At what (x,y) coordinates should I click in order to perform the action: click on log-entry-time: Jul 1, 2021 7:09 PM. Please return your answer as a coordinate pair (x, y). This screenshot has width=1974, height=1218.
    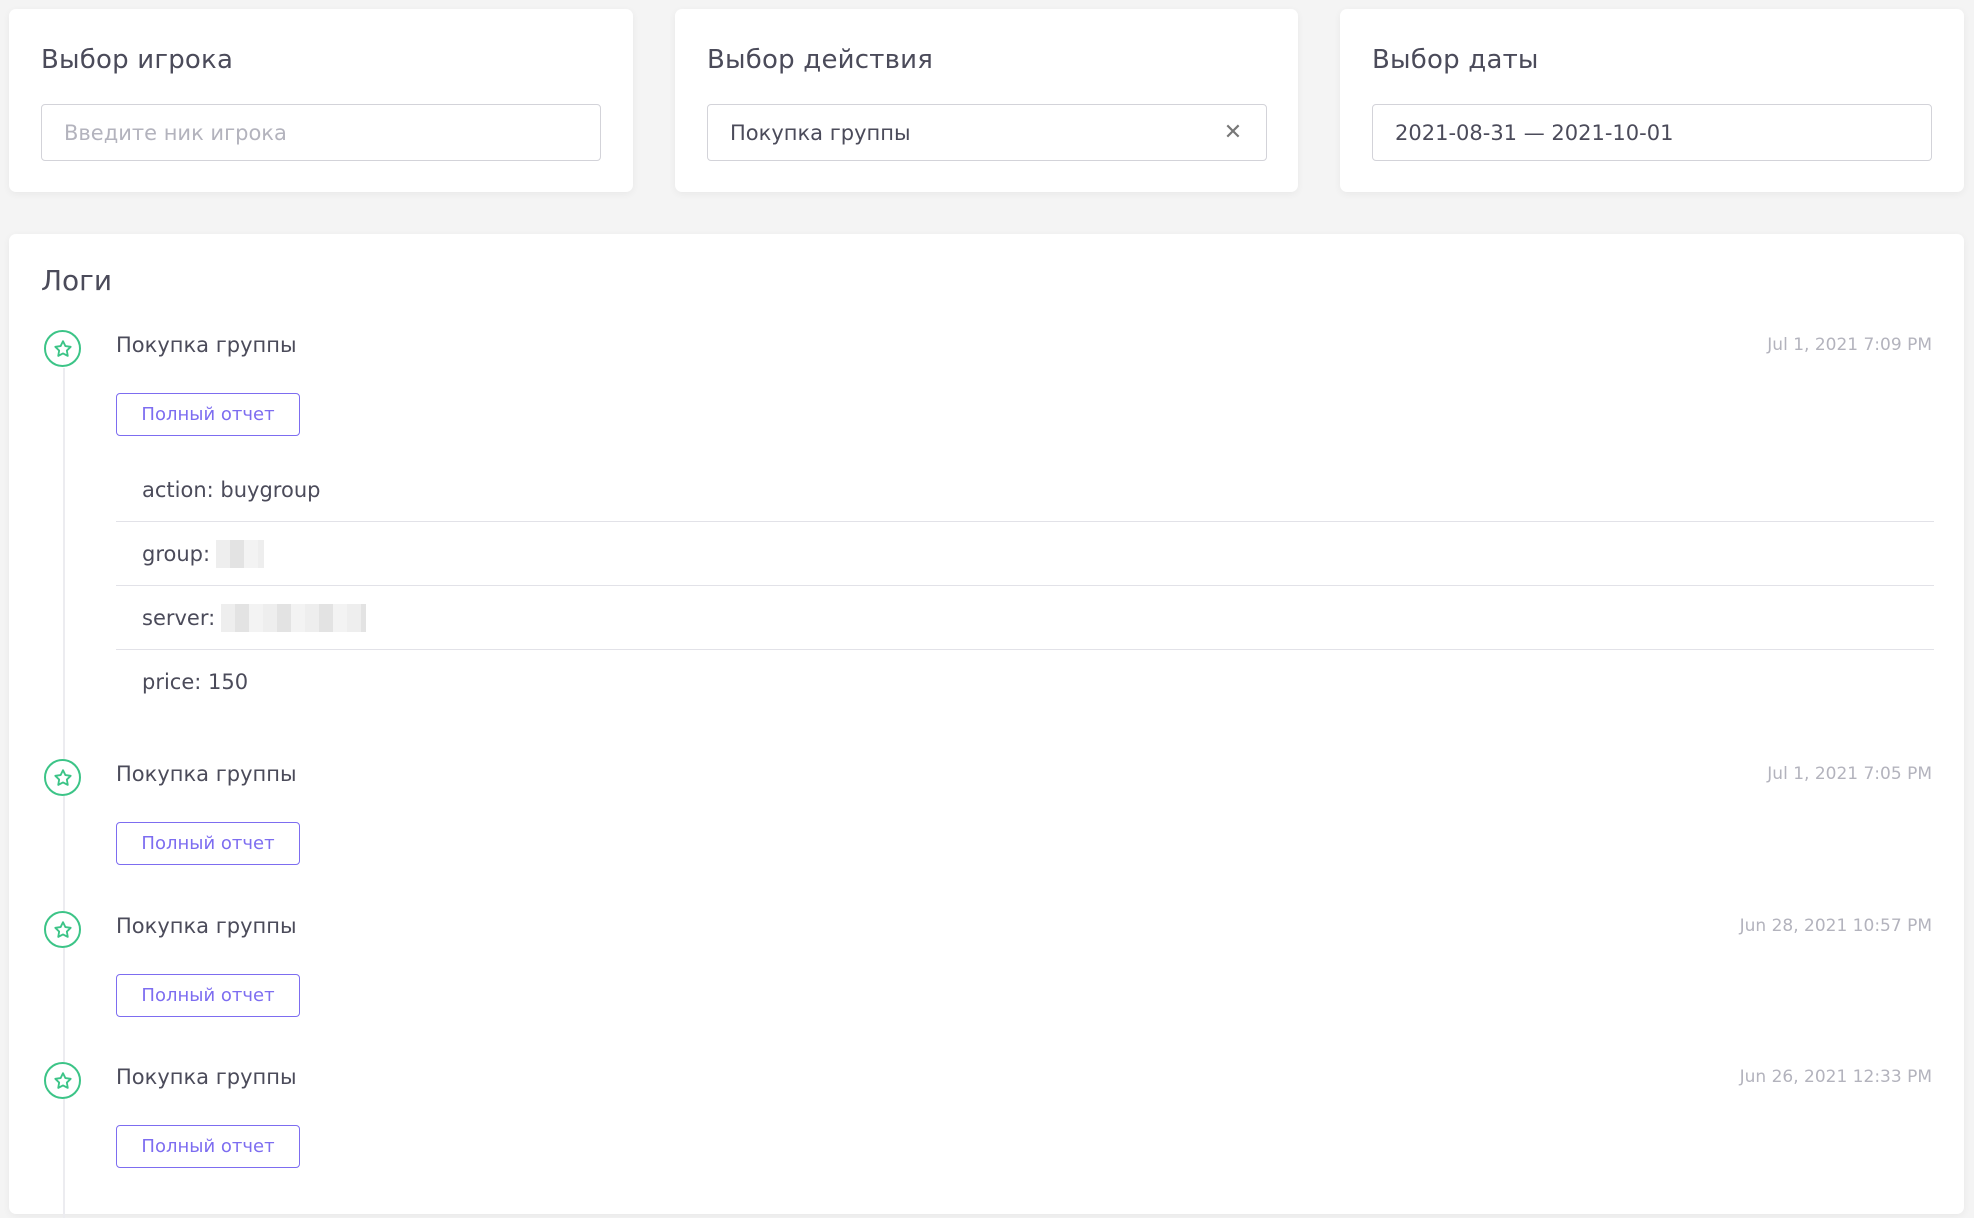
    Looking at the image, I should click on (1849, 345).